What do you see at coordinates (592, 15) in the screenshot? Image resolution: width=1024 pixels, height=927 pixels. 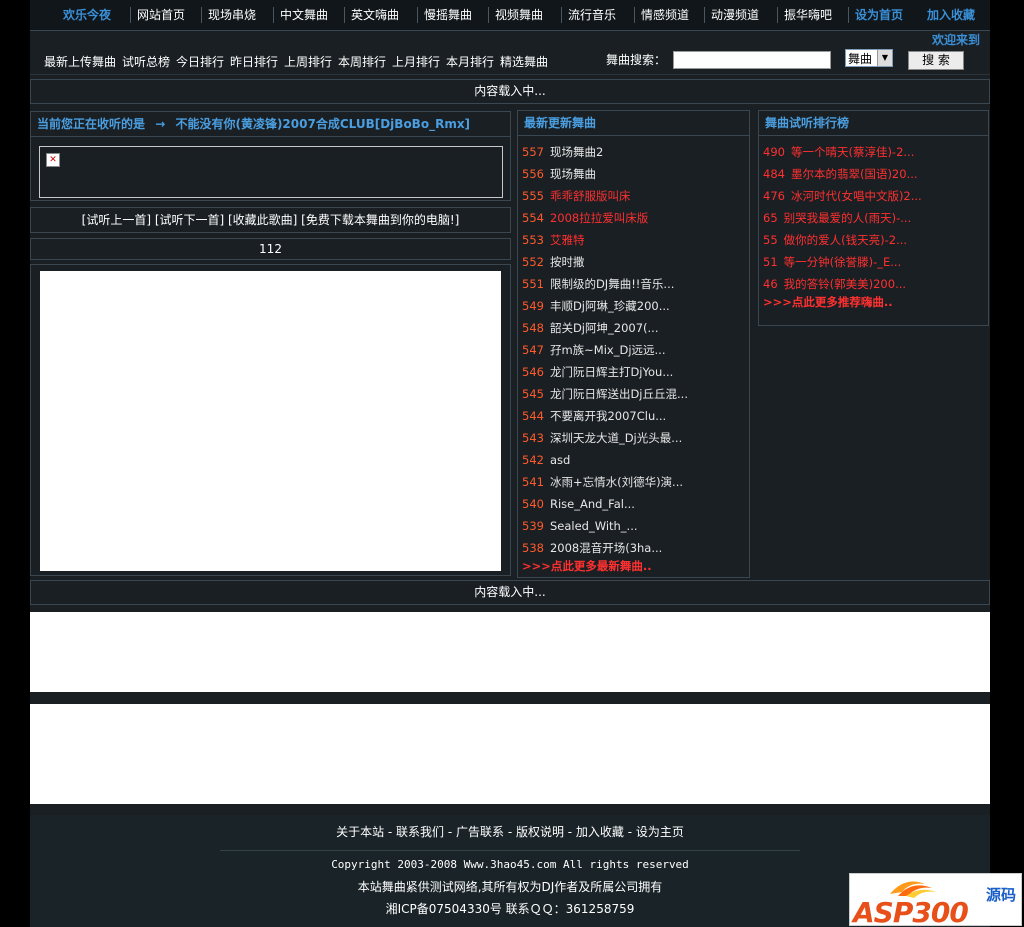 I see `nav-item: 流行音乐` at bounding box center [592, 15].